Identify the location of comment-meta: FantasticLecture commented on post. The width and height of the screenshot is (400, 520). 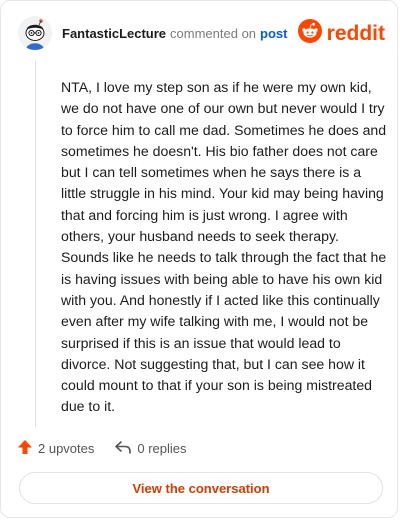
(175, 33).